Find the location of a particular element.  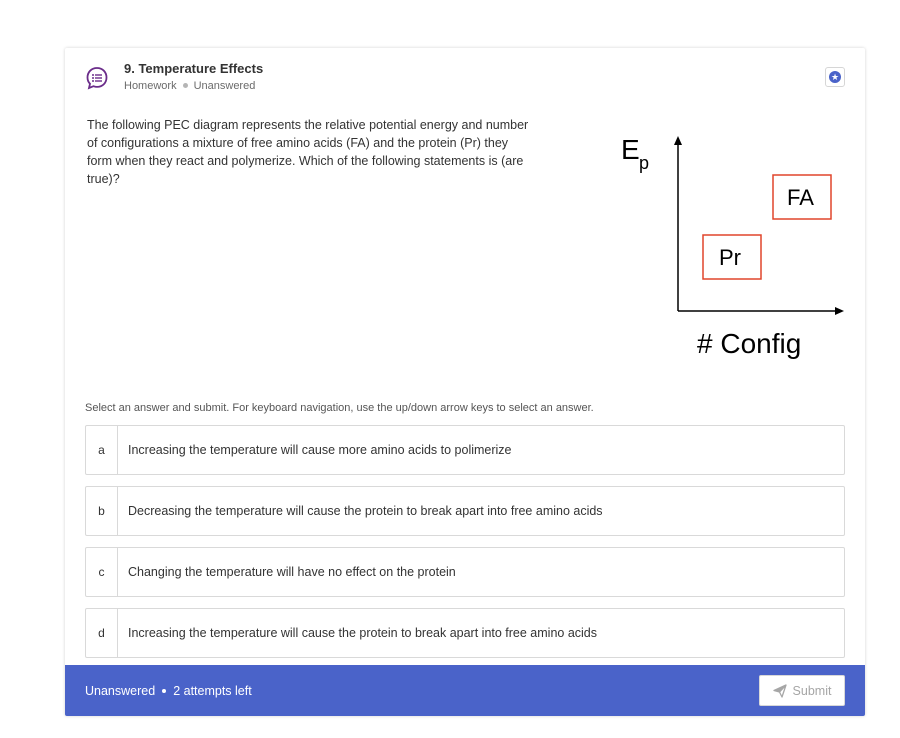

y-axis-label-sub: p is located at coordinates (644, 163).